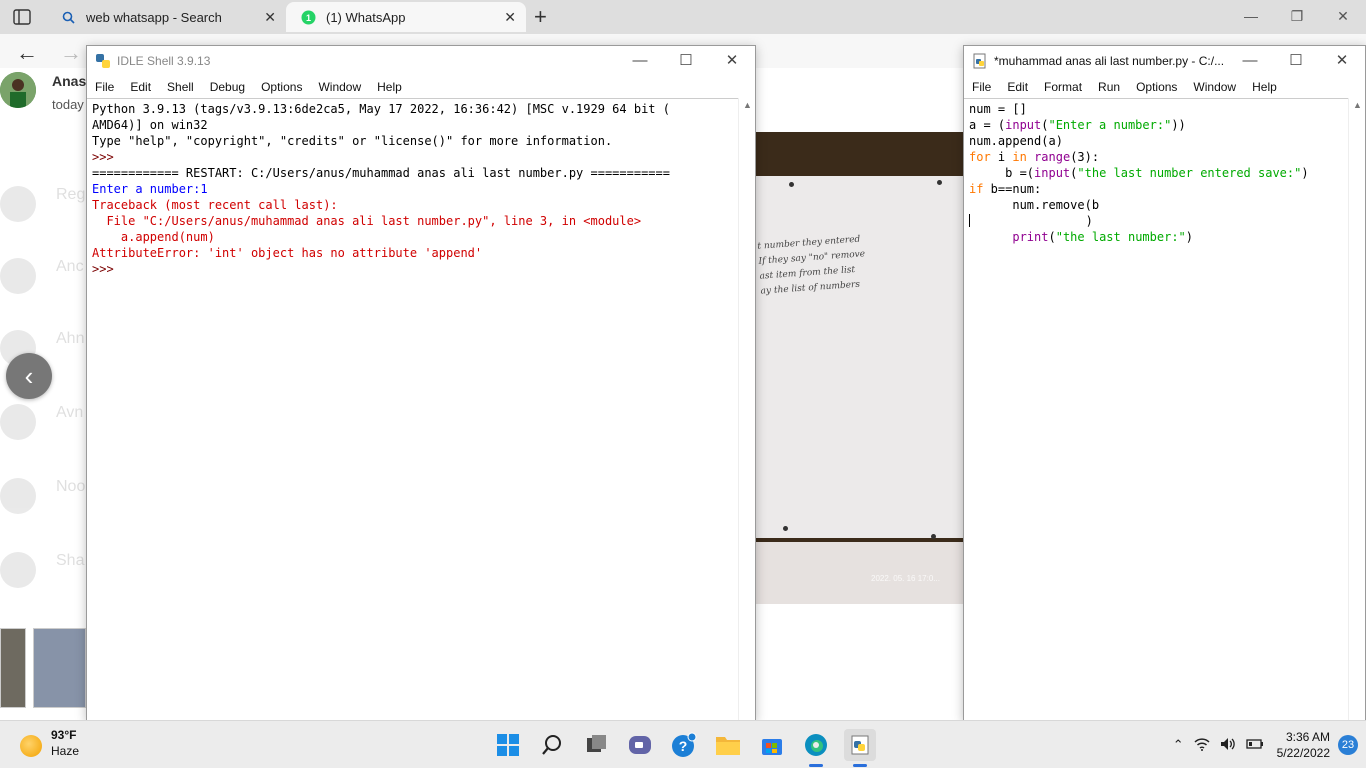 The height and width of the screenshot is (768, 1366). I want to click on code-token: (, so click(1052, 237).